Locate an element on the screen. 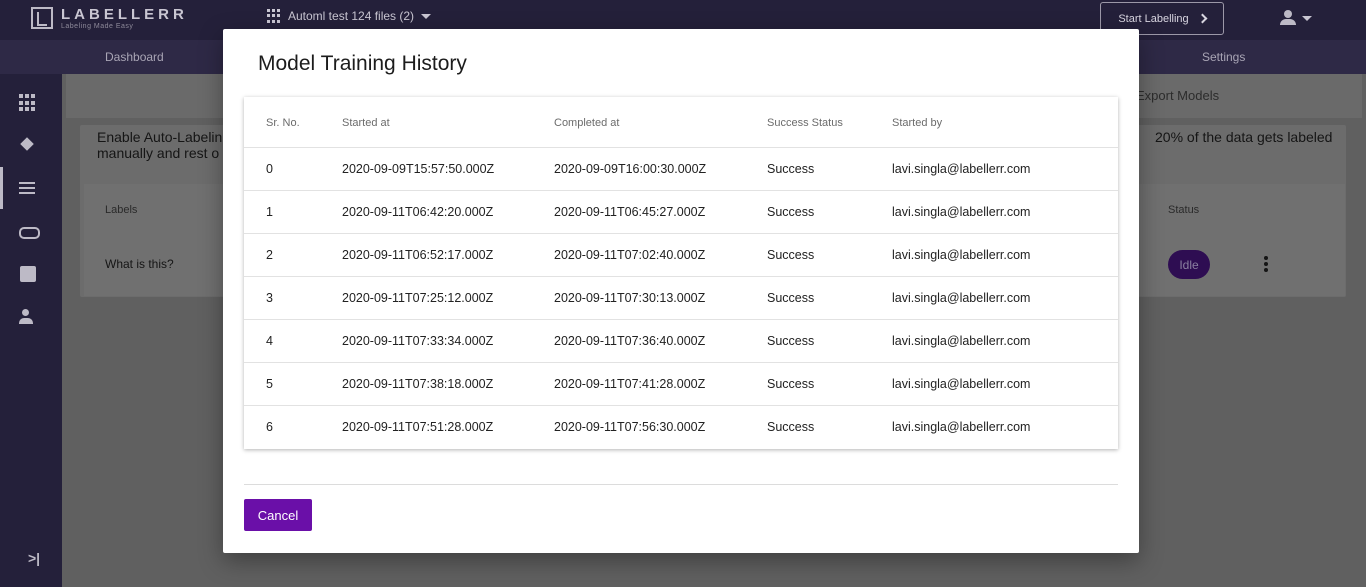 Image resolution: width=1366 pixels, height=587 pixels. user-menu is located at coordinates (1296, 18).